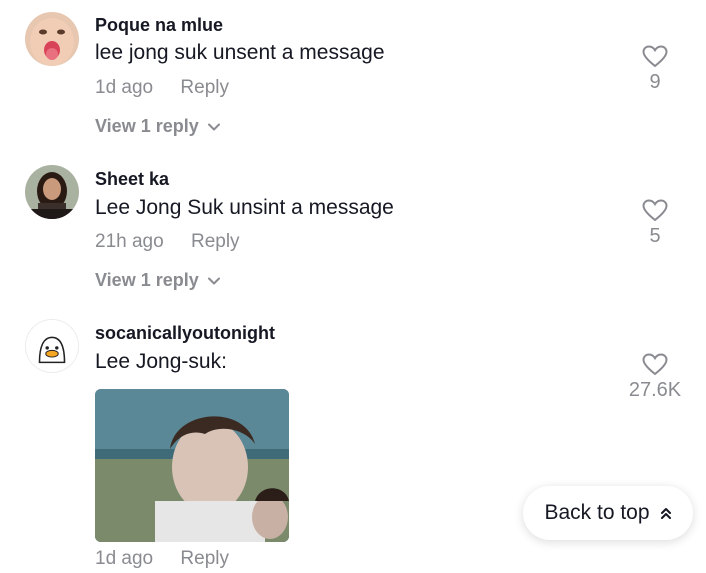 The width and height of the screenshot is (706, 573). I want to click on comment-text: Lee Jong Suk unsint a message, so click(244, 207).